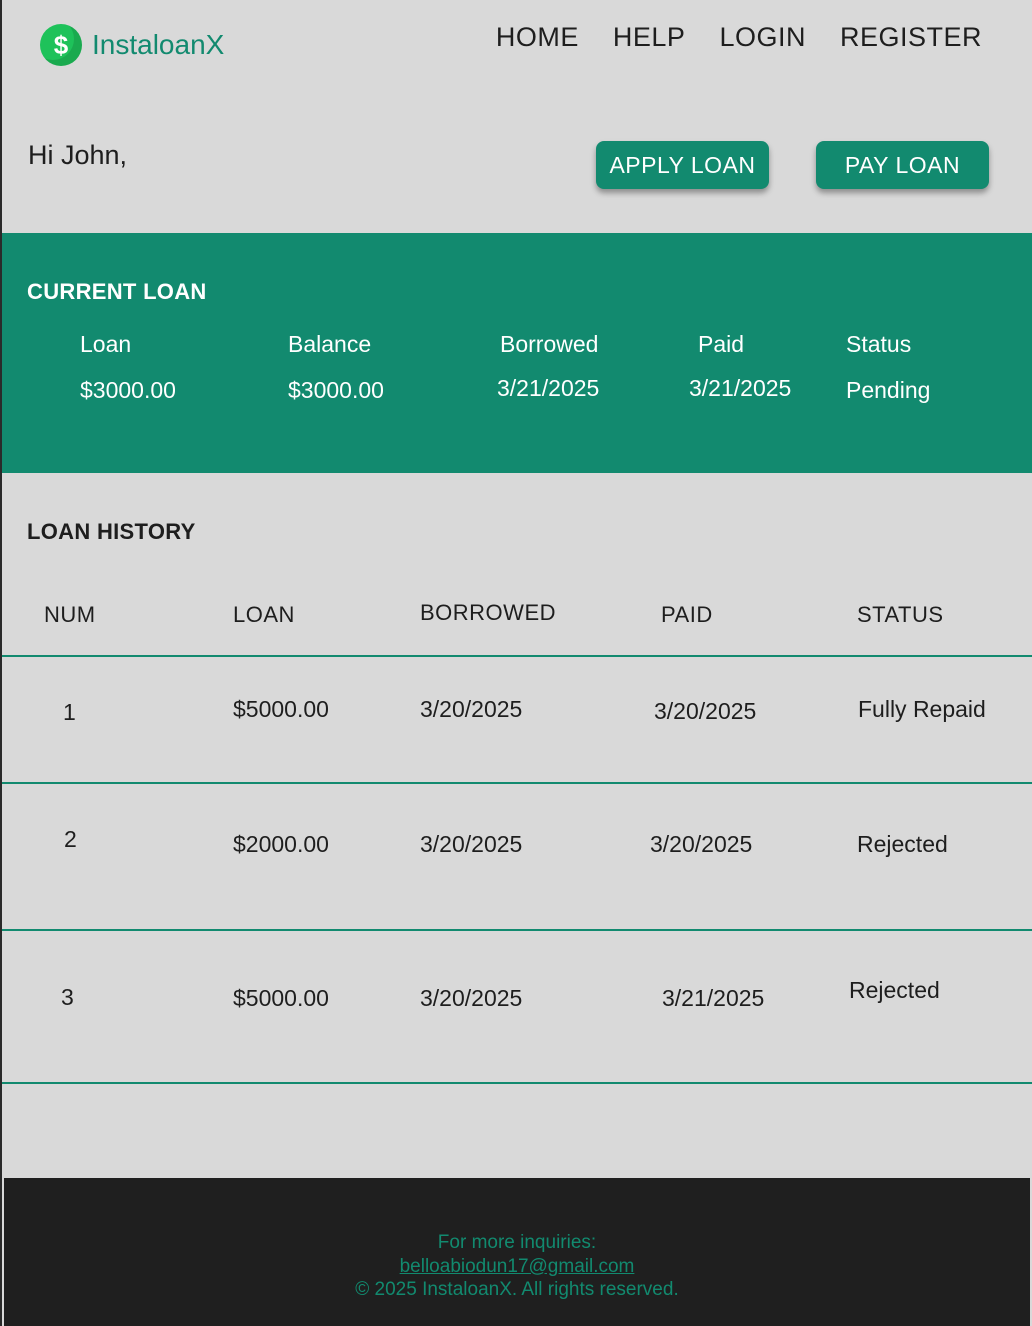 The height and width of the screenshot is (1326, 1032). I want to click on nav-home-link: HOME, so click(537, 37).